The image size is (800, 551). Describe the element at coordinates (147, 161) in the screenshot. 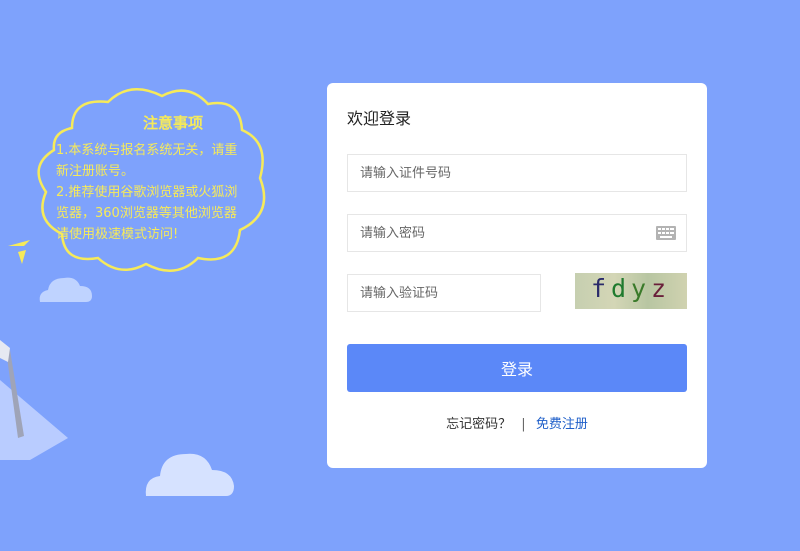

I see `notice-line-1: 1.本系统与报名系统无关，请重新注册账号。` at that location.